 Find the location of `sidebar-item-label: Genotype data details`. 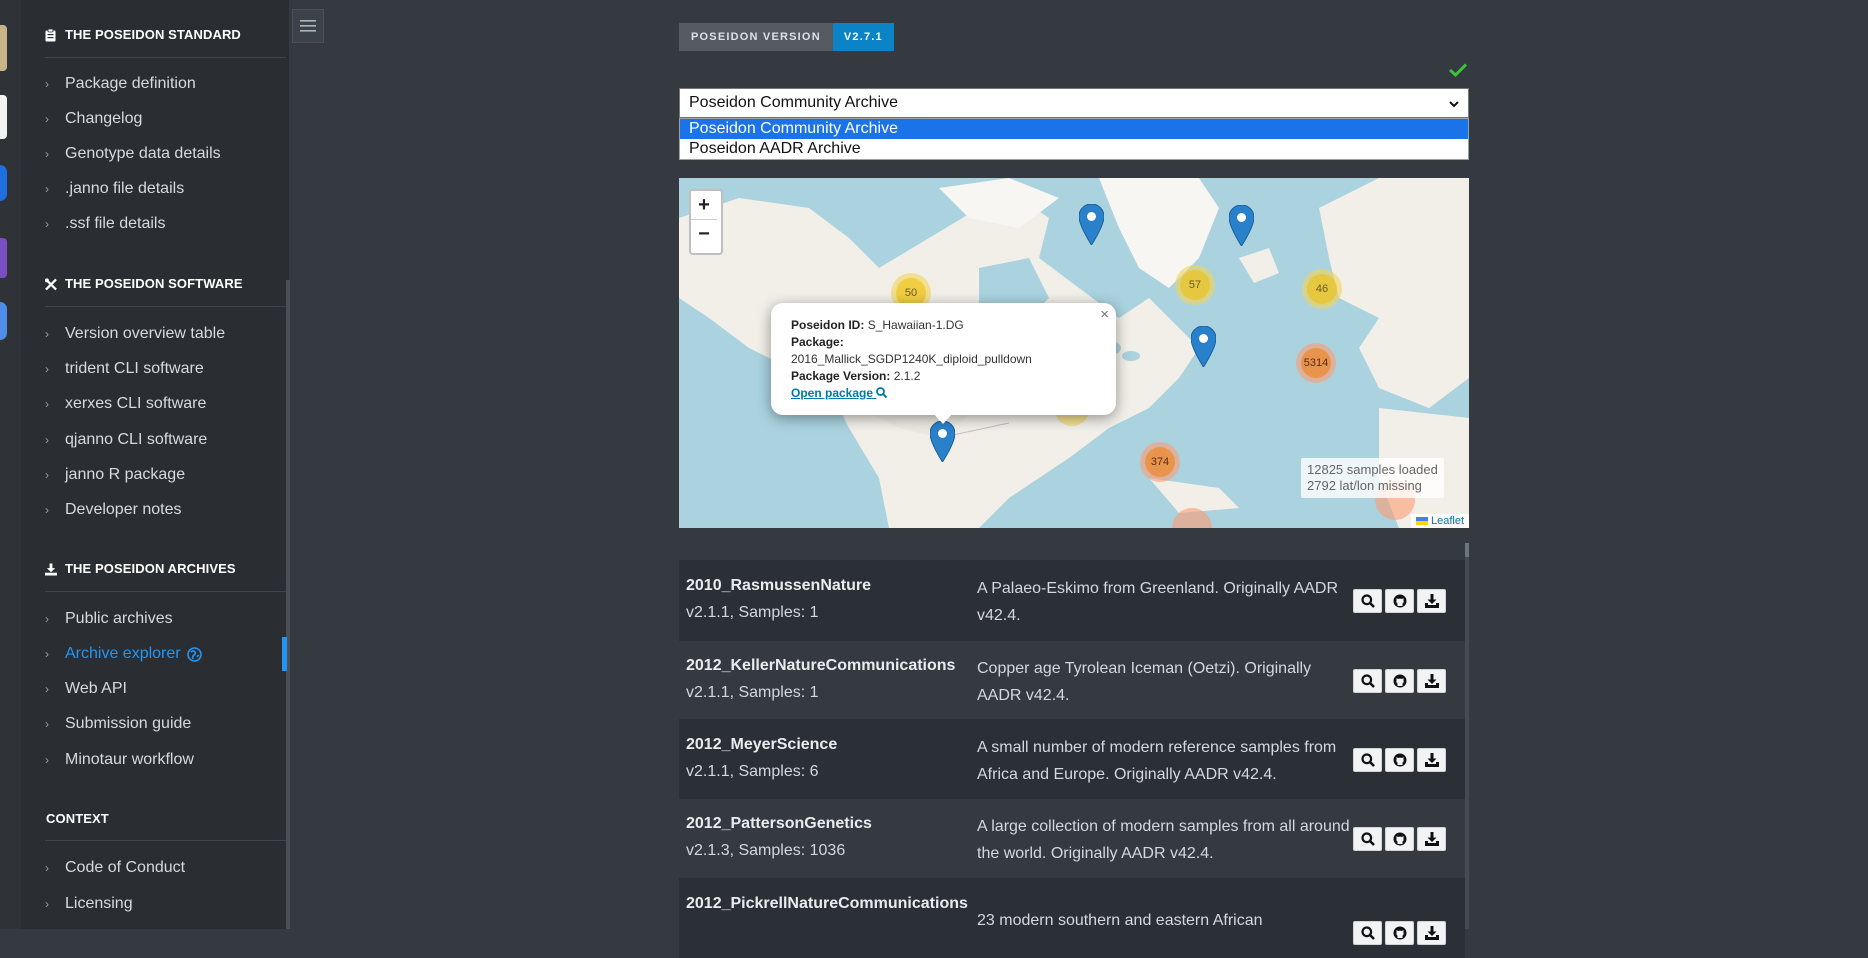

sidebar-item-label: Genotype data details is located at coordinates (143, 153).